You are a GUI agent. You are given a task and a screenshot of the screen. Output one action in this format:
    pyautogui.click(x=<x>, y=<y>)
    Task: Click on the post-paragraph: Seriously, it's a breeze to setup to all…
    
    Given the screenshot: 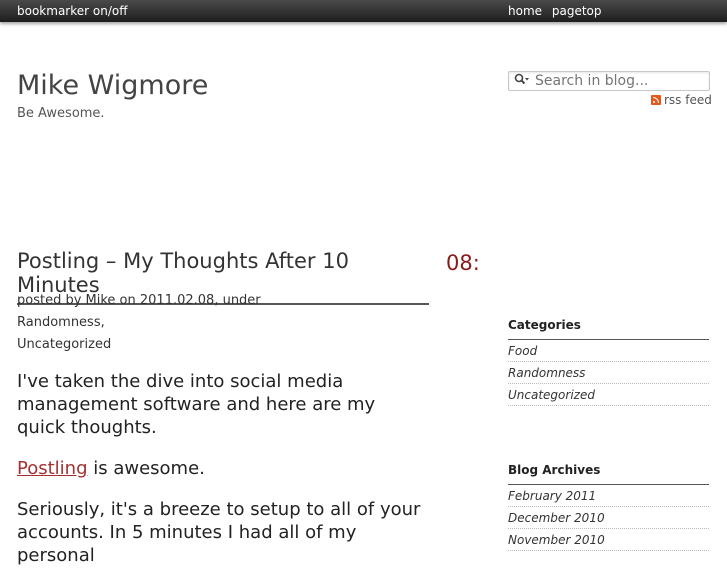 What is the action you would take?
    pyautogui.click(x=219, y=532)
    